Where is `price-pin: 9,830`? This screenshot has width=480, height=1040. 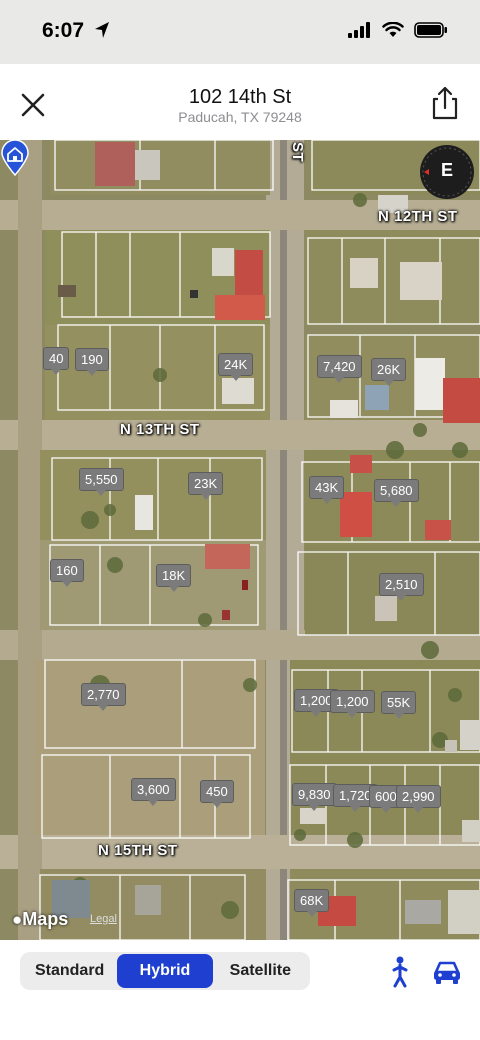 price-pin: 9,830 is located at coordinates (314, 797).